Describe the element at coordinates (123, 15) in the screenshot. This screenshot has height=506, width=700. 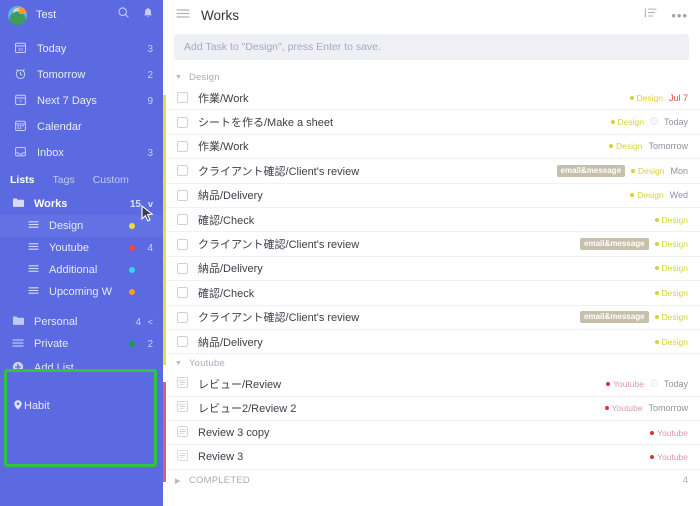
I see `search-icon` at that location.